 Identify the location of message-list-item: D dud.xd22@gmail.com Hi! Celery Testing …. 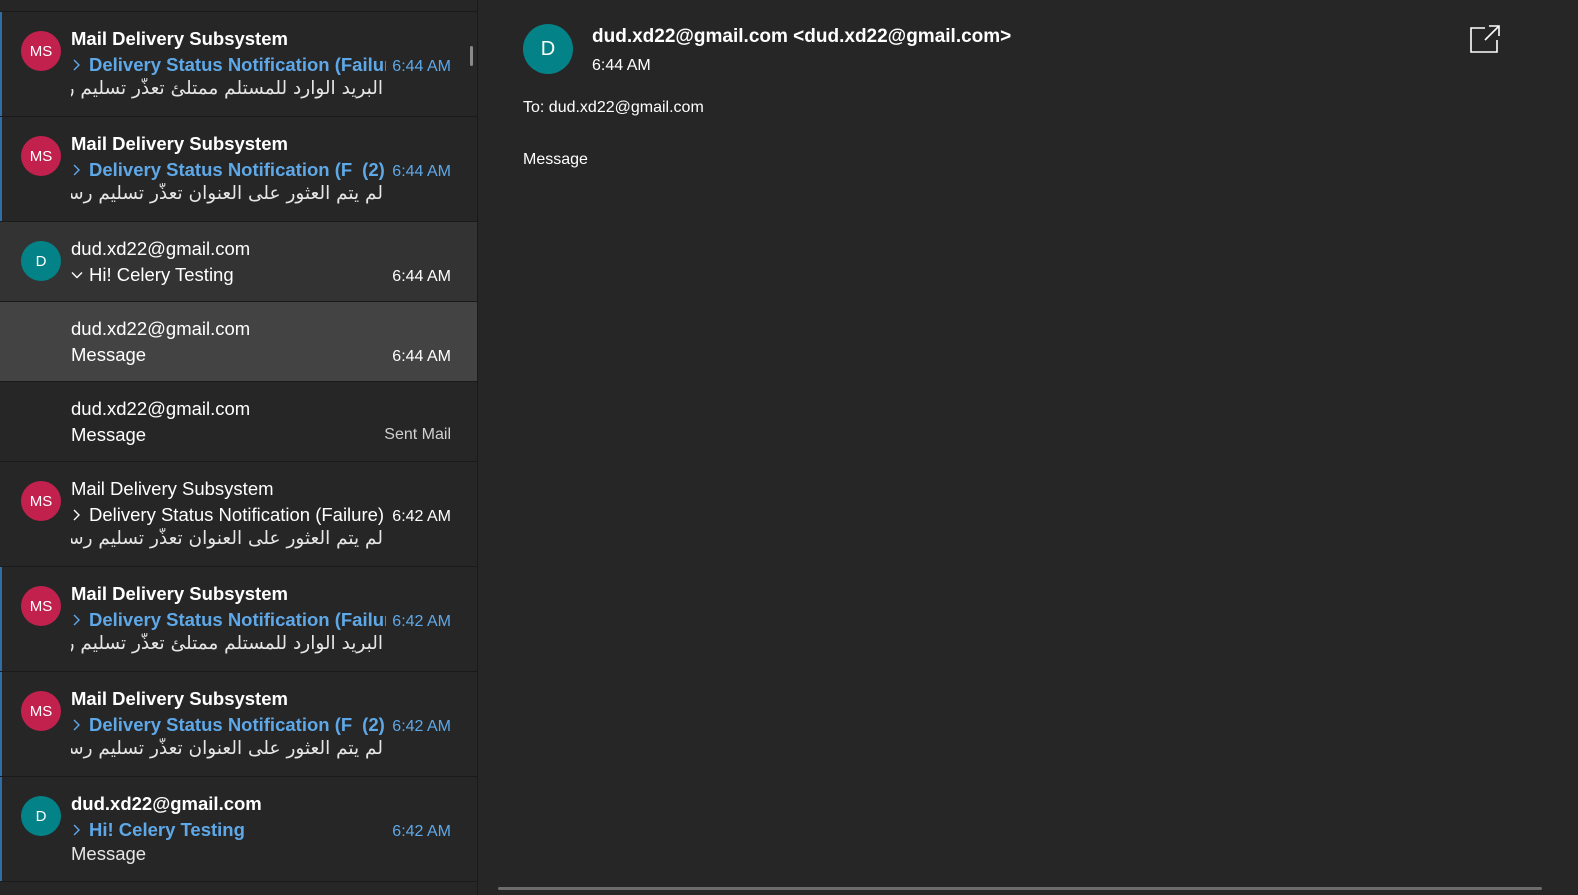
(238, 829).